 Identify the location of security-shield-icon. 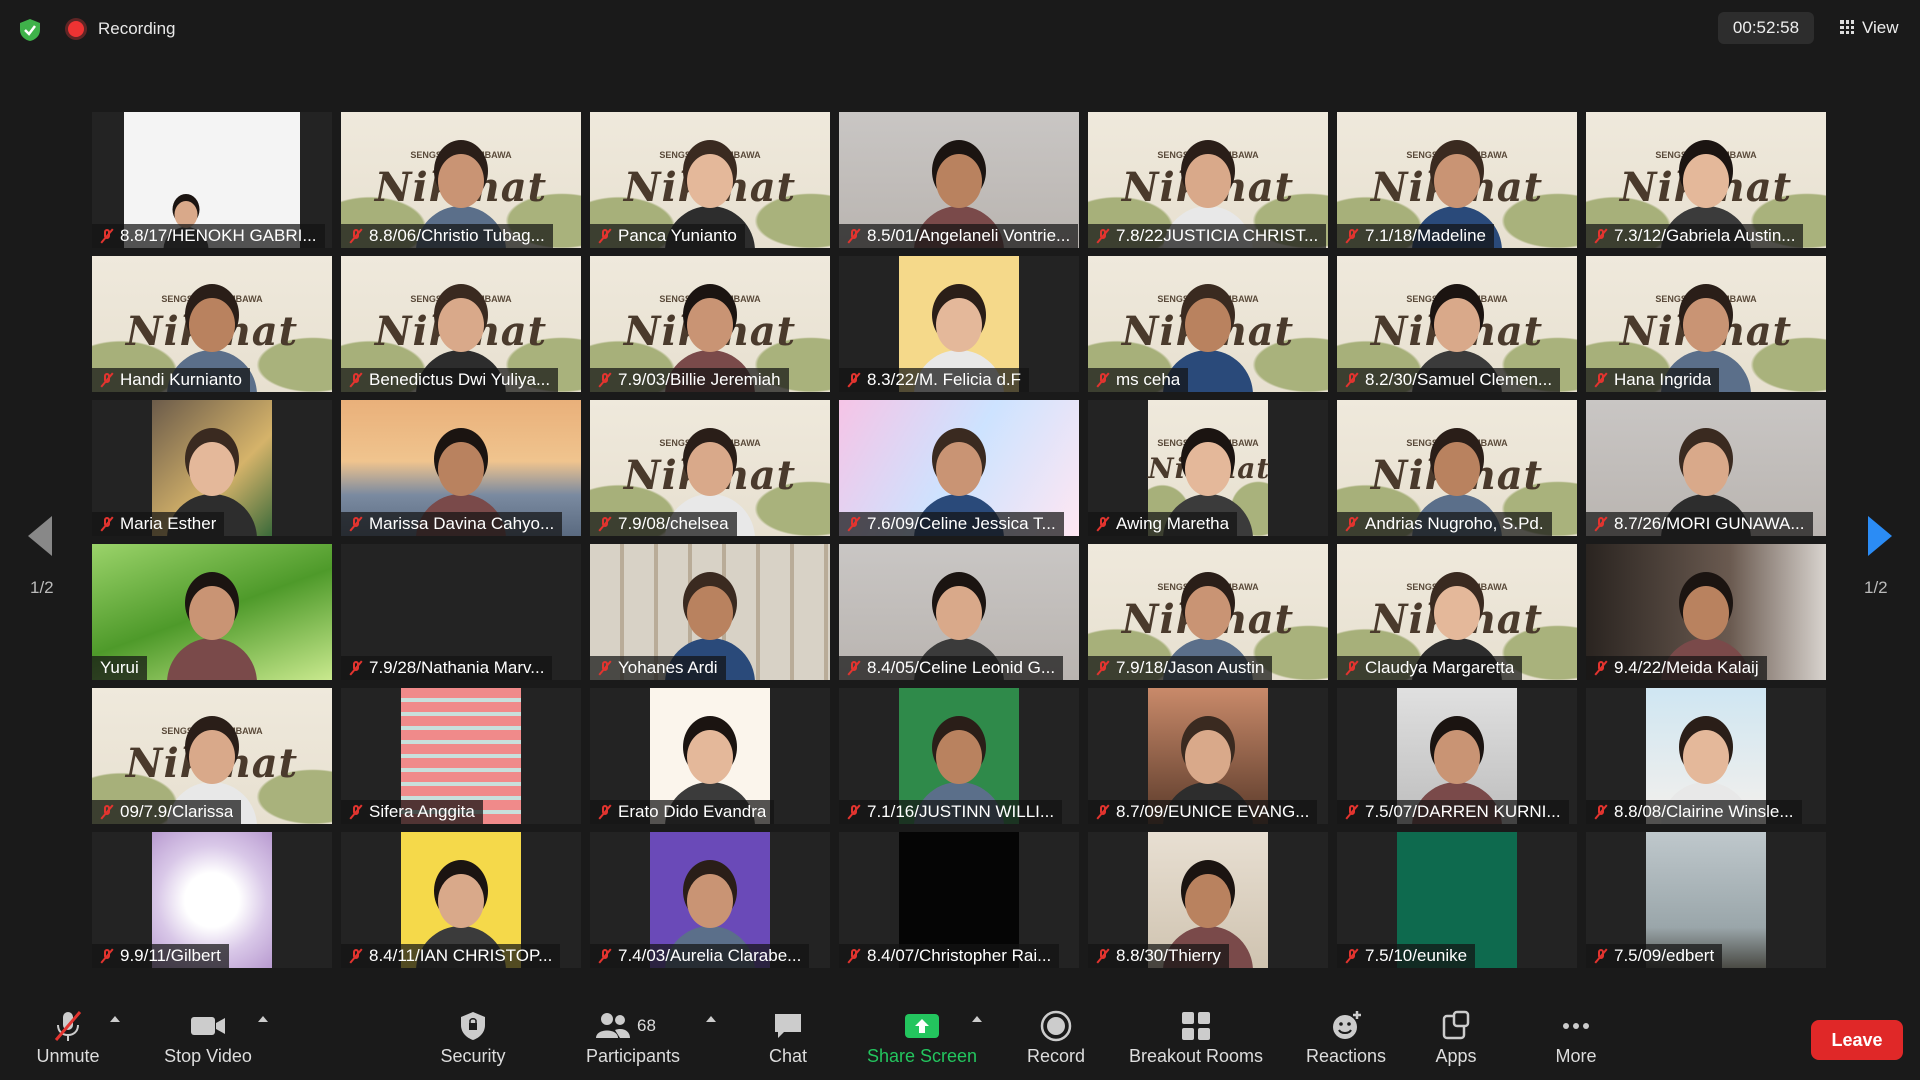
(30, 30).